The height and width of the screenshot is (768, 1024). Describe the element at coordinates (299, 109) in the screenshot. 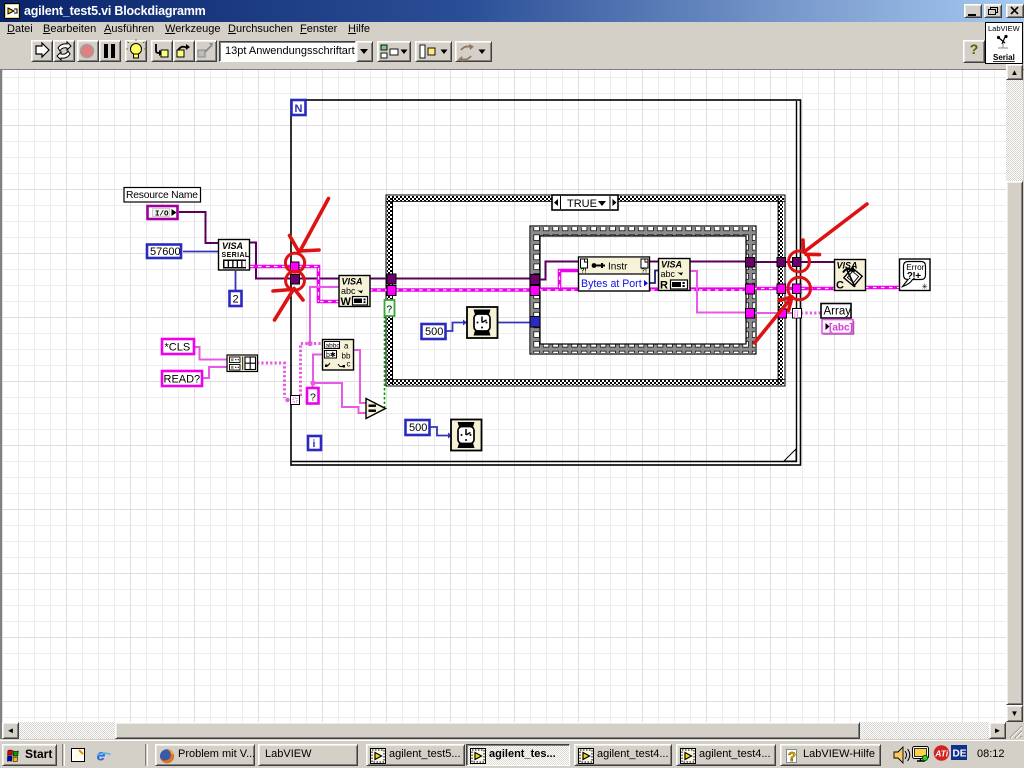

I see `svg-text: N` at that location.